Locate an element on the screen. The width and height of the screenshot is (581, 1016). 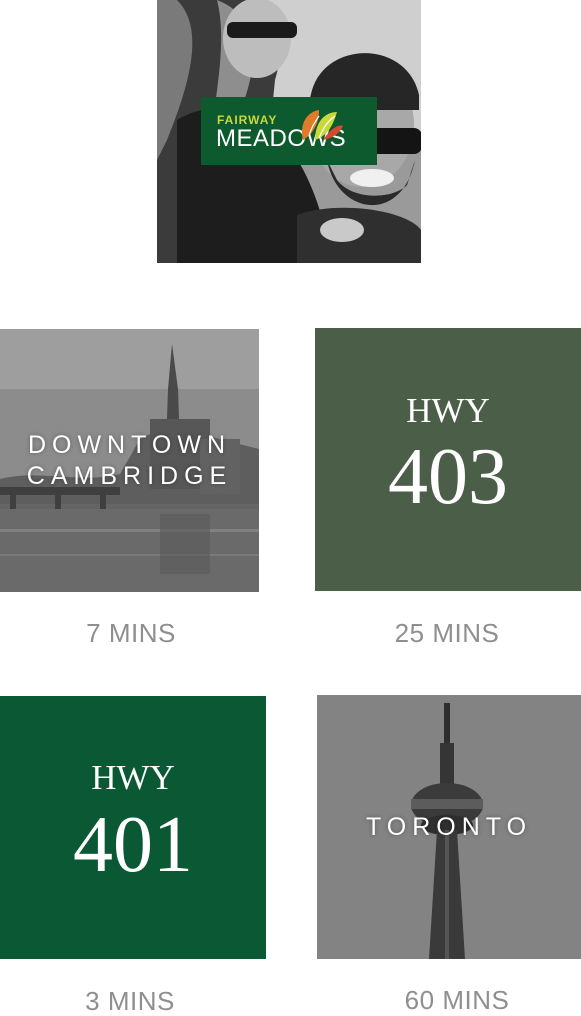
fairway-meadows-logo: FAIRWAY MEADOWS is located at coordinates (289, 131).